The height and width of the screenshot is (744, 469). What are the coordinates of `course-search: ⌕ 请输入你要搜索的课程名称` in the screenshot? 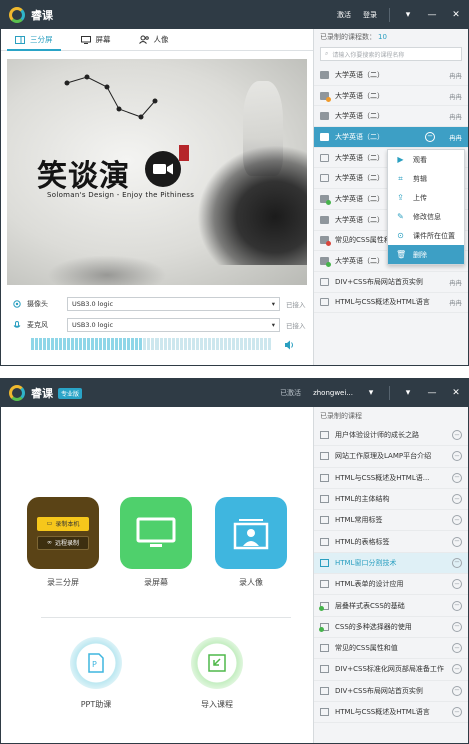 It's located at (391, 54).